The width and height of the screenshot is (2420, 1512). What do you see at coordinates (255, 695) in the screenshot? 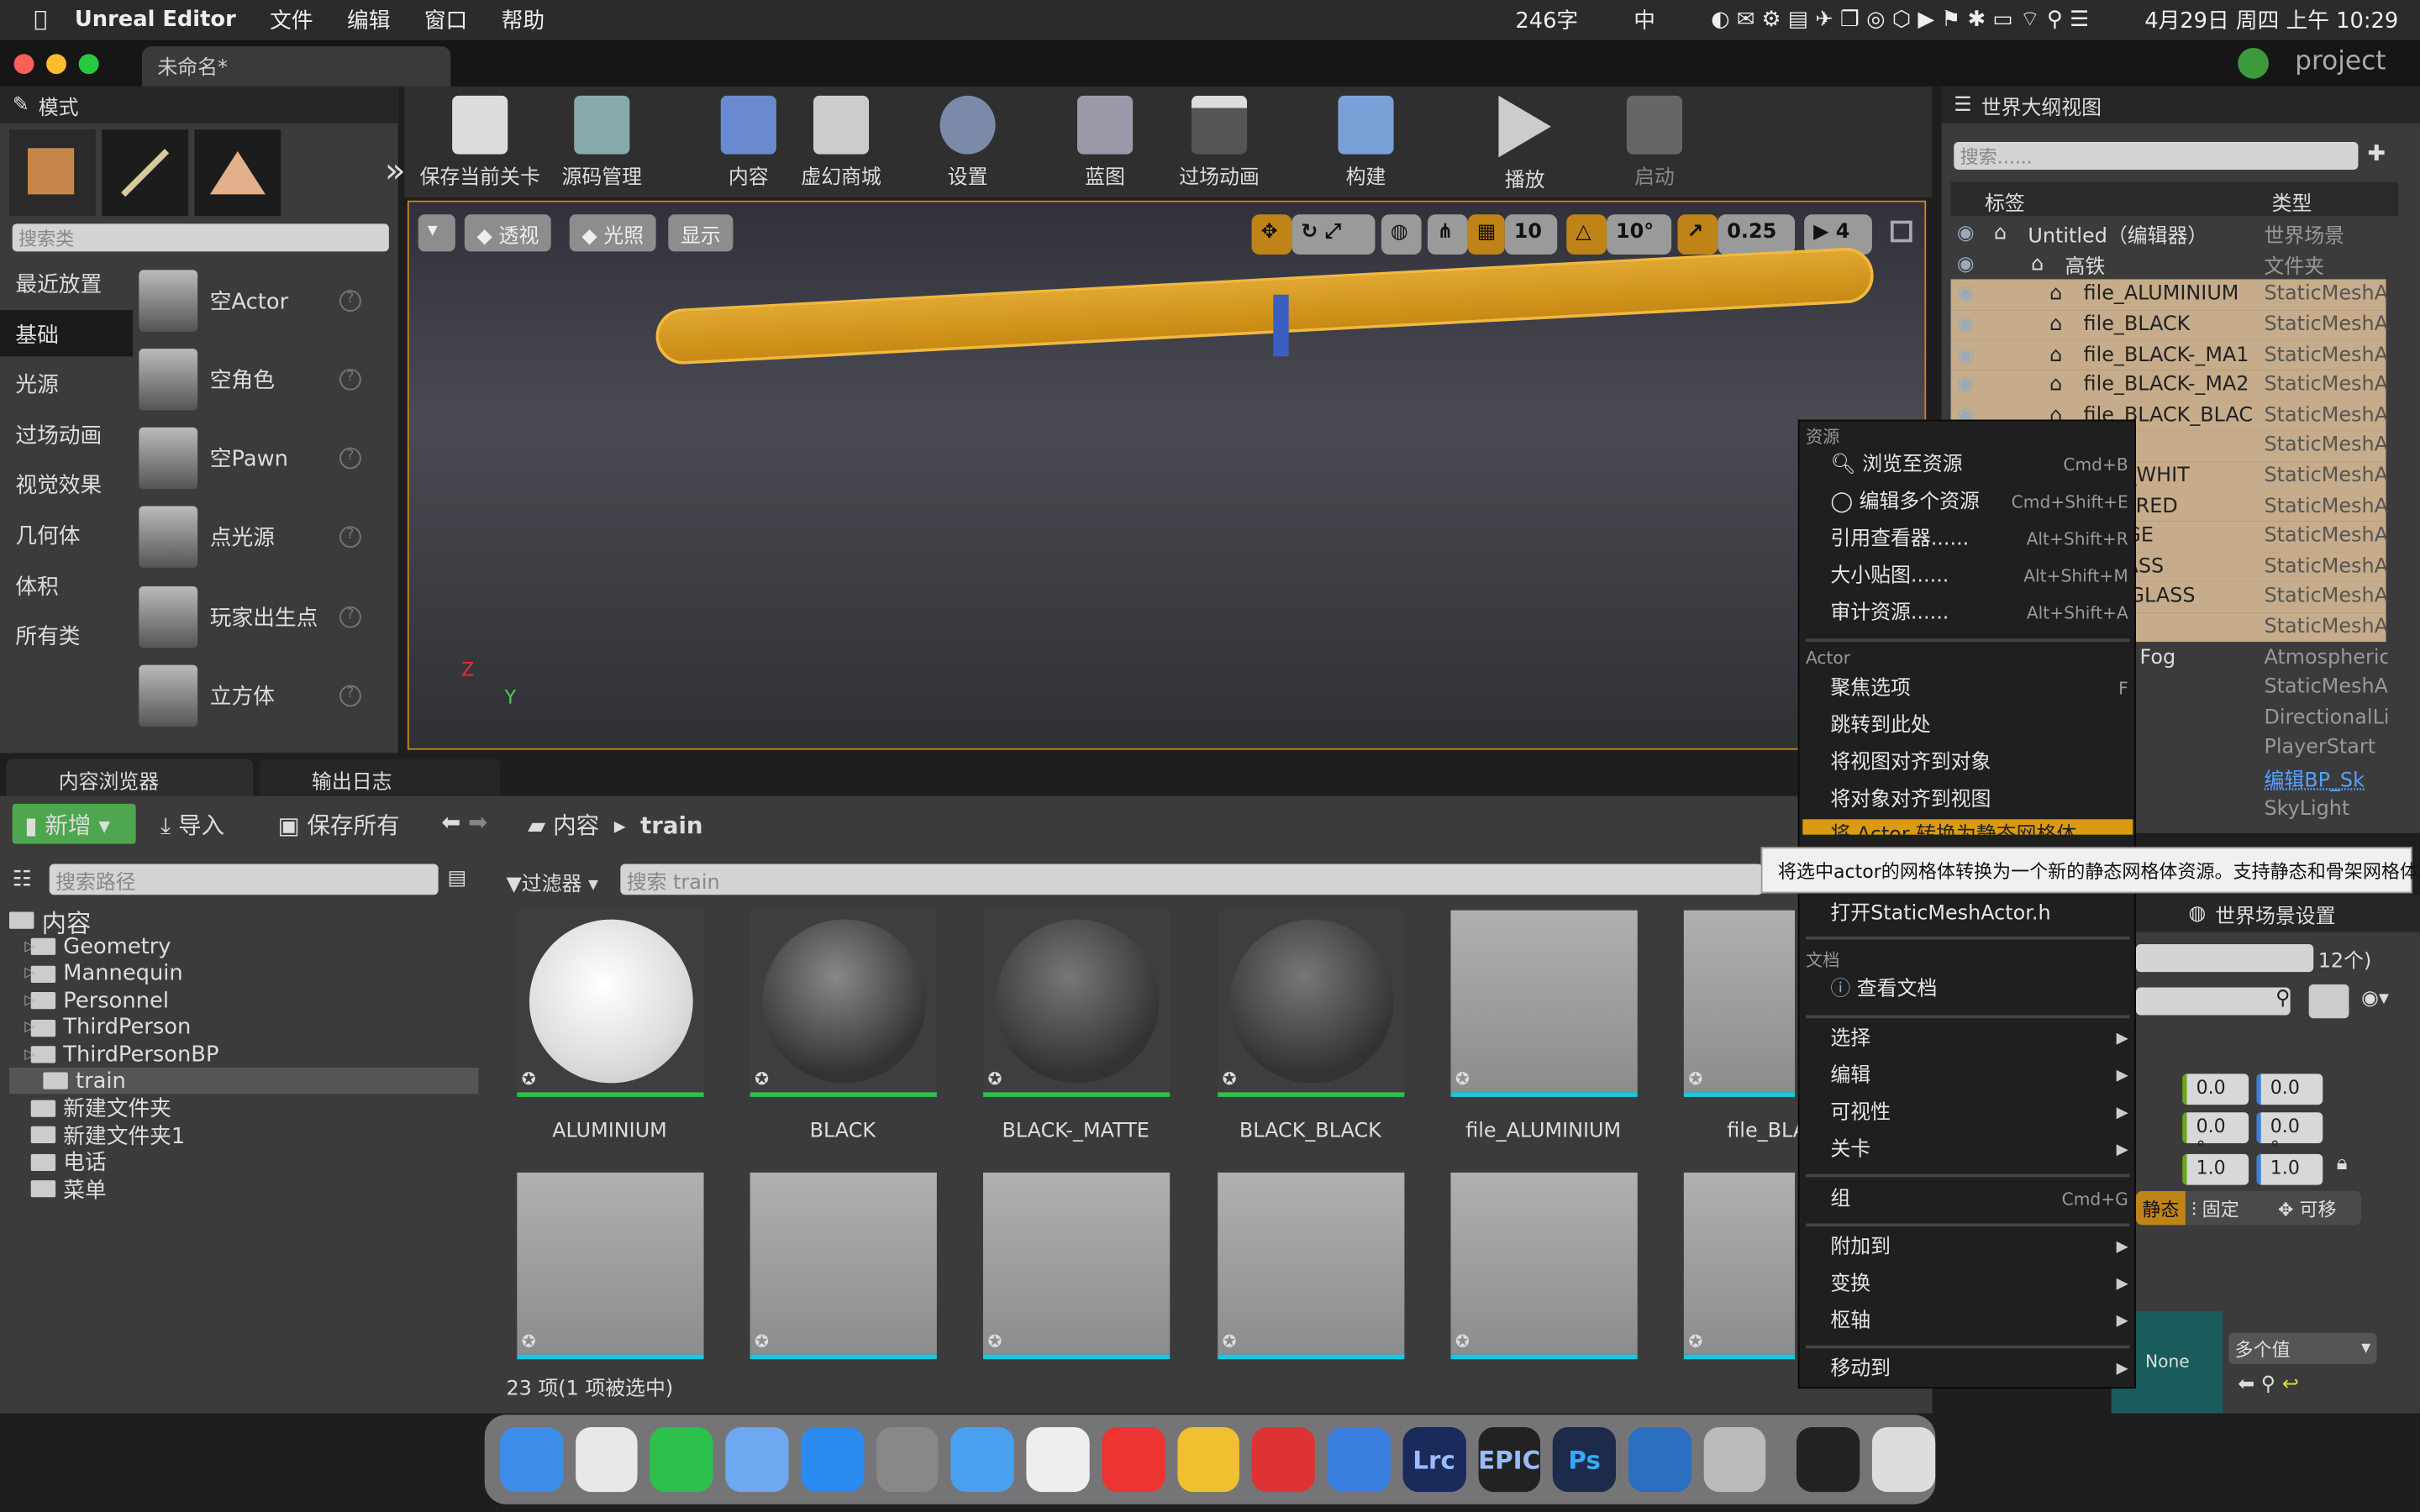
I see `place-item-cube: 立方体?` at bounding box center [255, 695].